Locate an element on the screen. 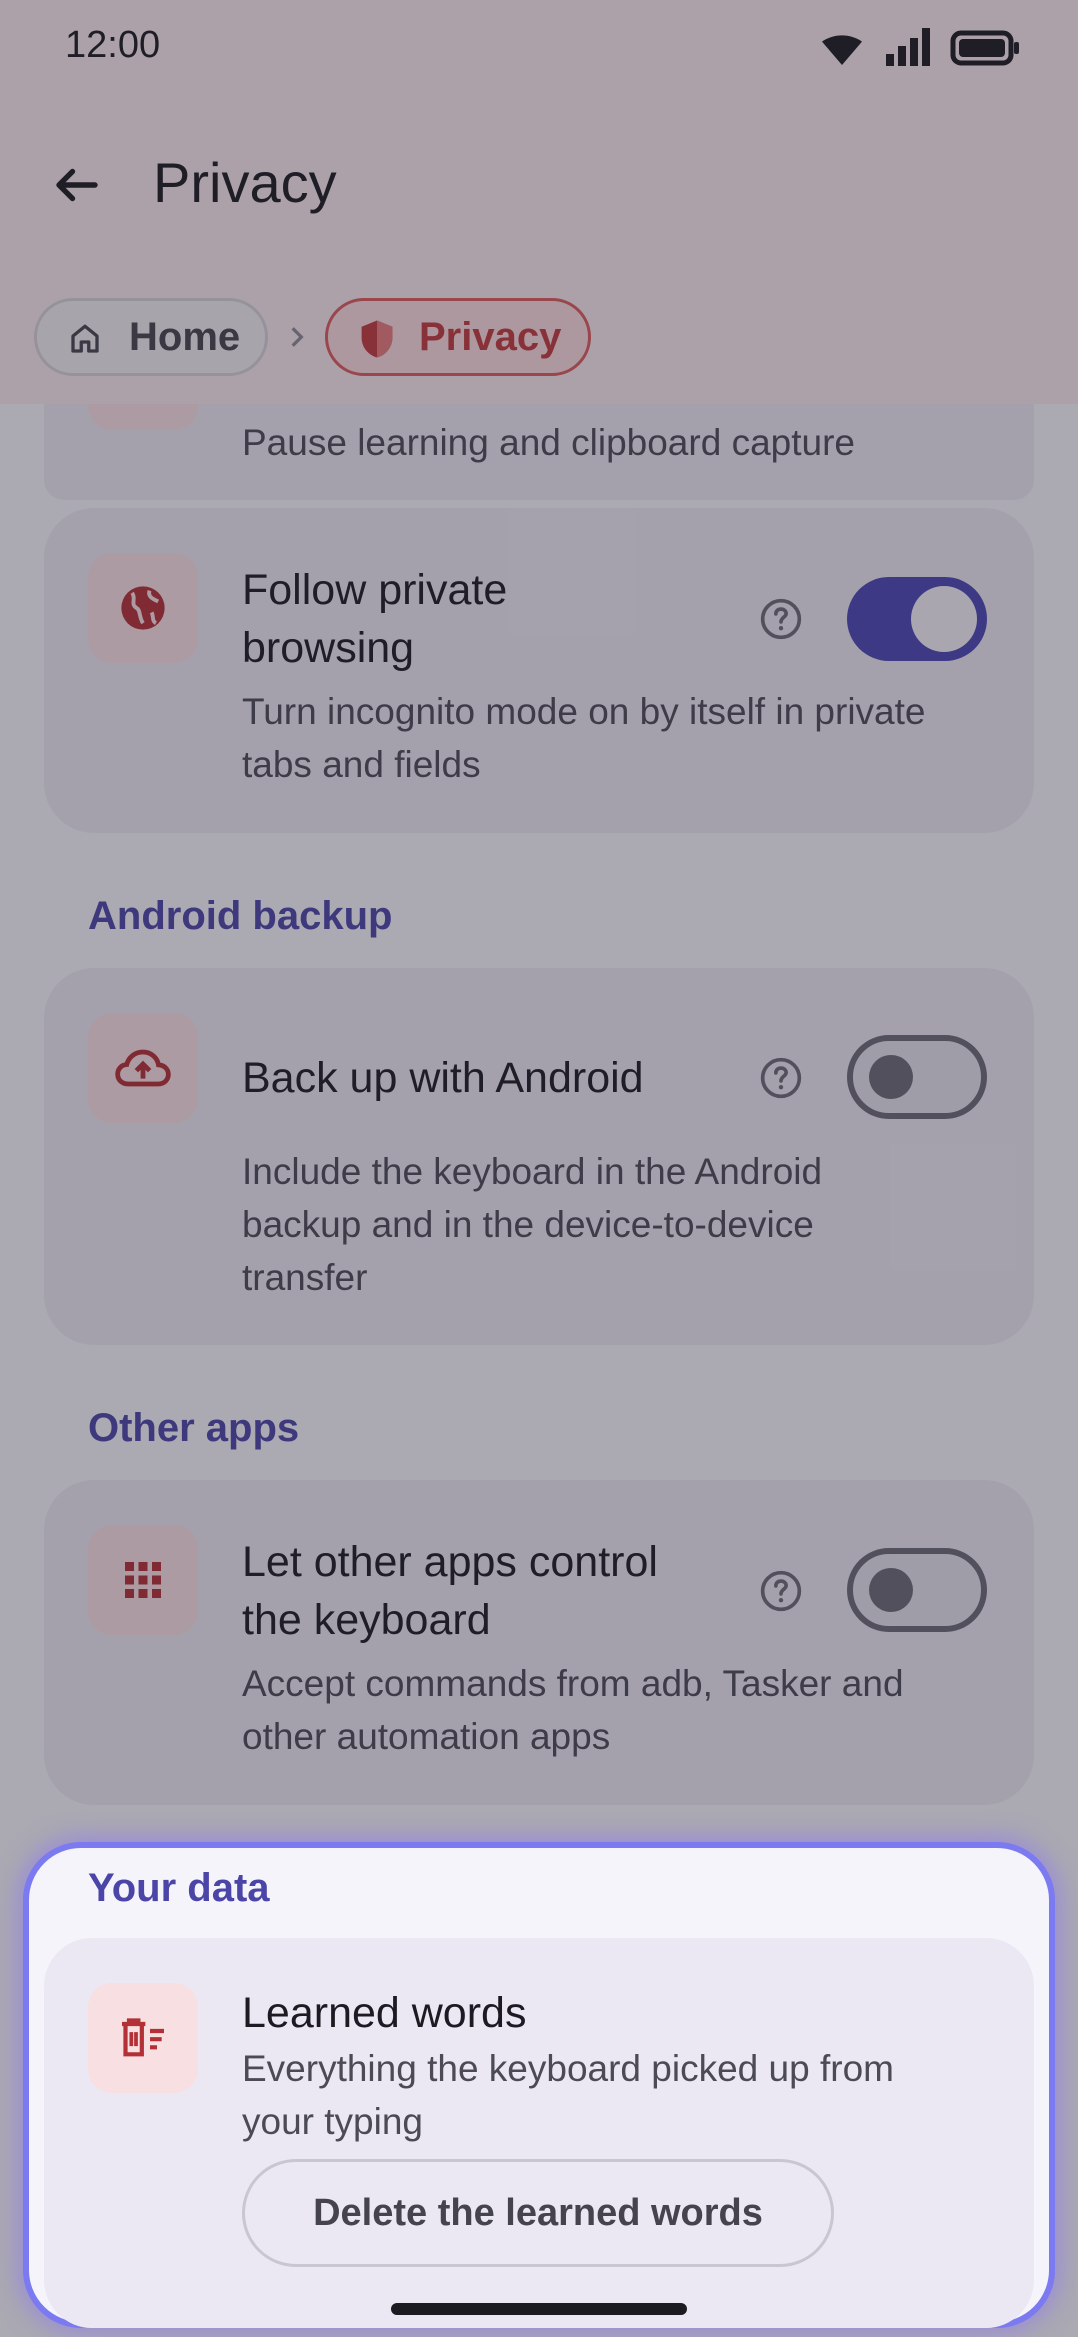 This screenshot has width=1078, height=2337. learned-words-desc-line2: your typing is located at coordinates (332, 2121).